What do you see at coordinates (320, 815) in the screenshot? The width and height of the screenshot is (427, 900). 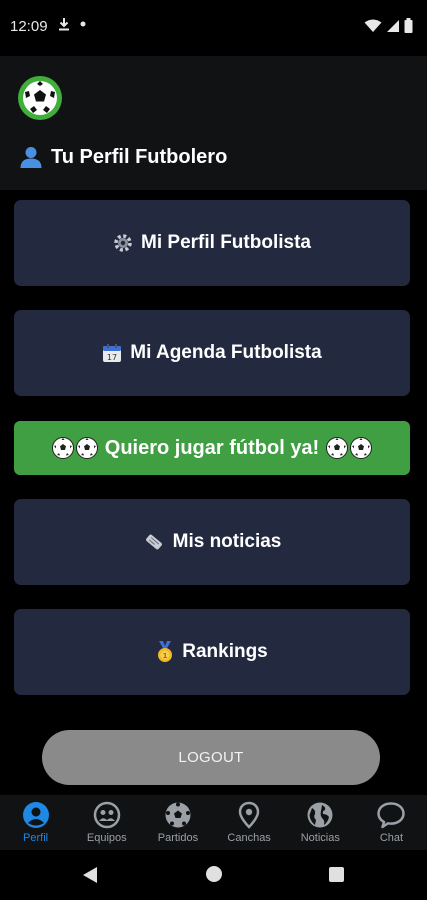 I see `globe-icon` at bounding box center [320, 815].